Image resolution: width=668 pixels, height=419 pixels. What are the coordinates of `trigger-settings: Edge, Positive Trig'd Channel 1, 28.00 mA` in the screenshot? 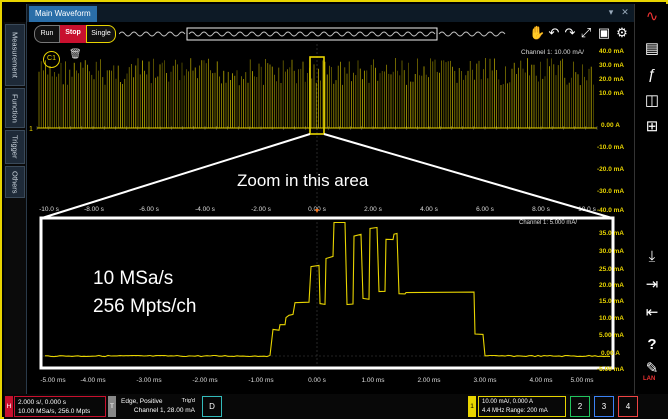 It's located at (158, 406).